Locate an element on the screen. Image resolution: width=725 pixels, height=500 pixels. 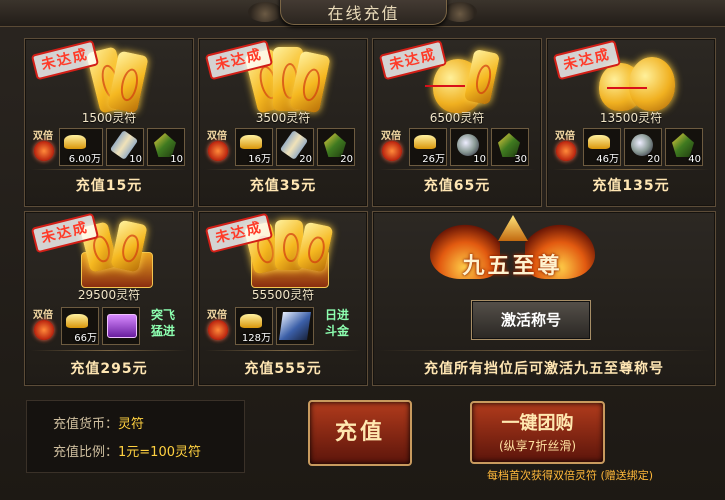
title-reward-line1: 突飞 is located at coordinates (162, 315).